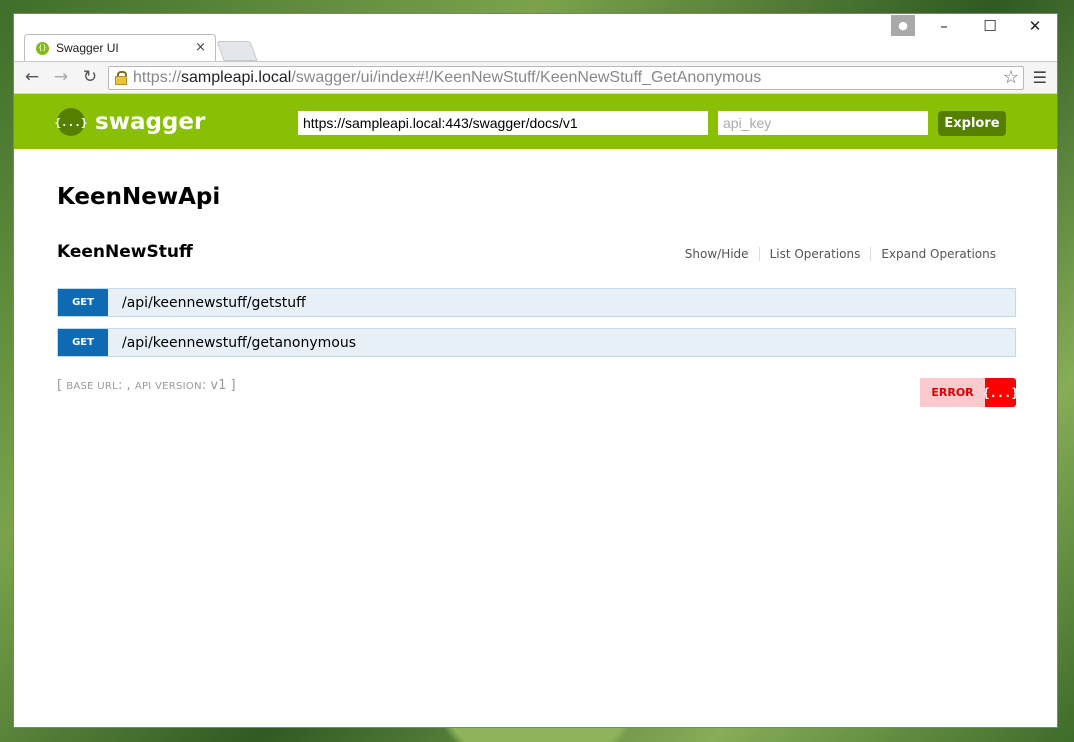  What do you see at coordinates (60, 385) in the screenshot?
I see `footer-open-bracket: [` at bounding box center [60, 385].